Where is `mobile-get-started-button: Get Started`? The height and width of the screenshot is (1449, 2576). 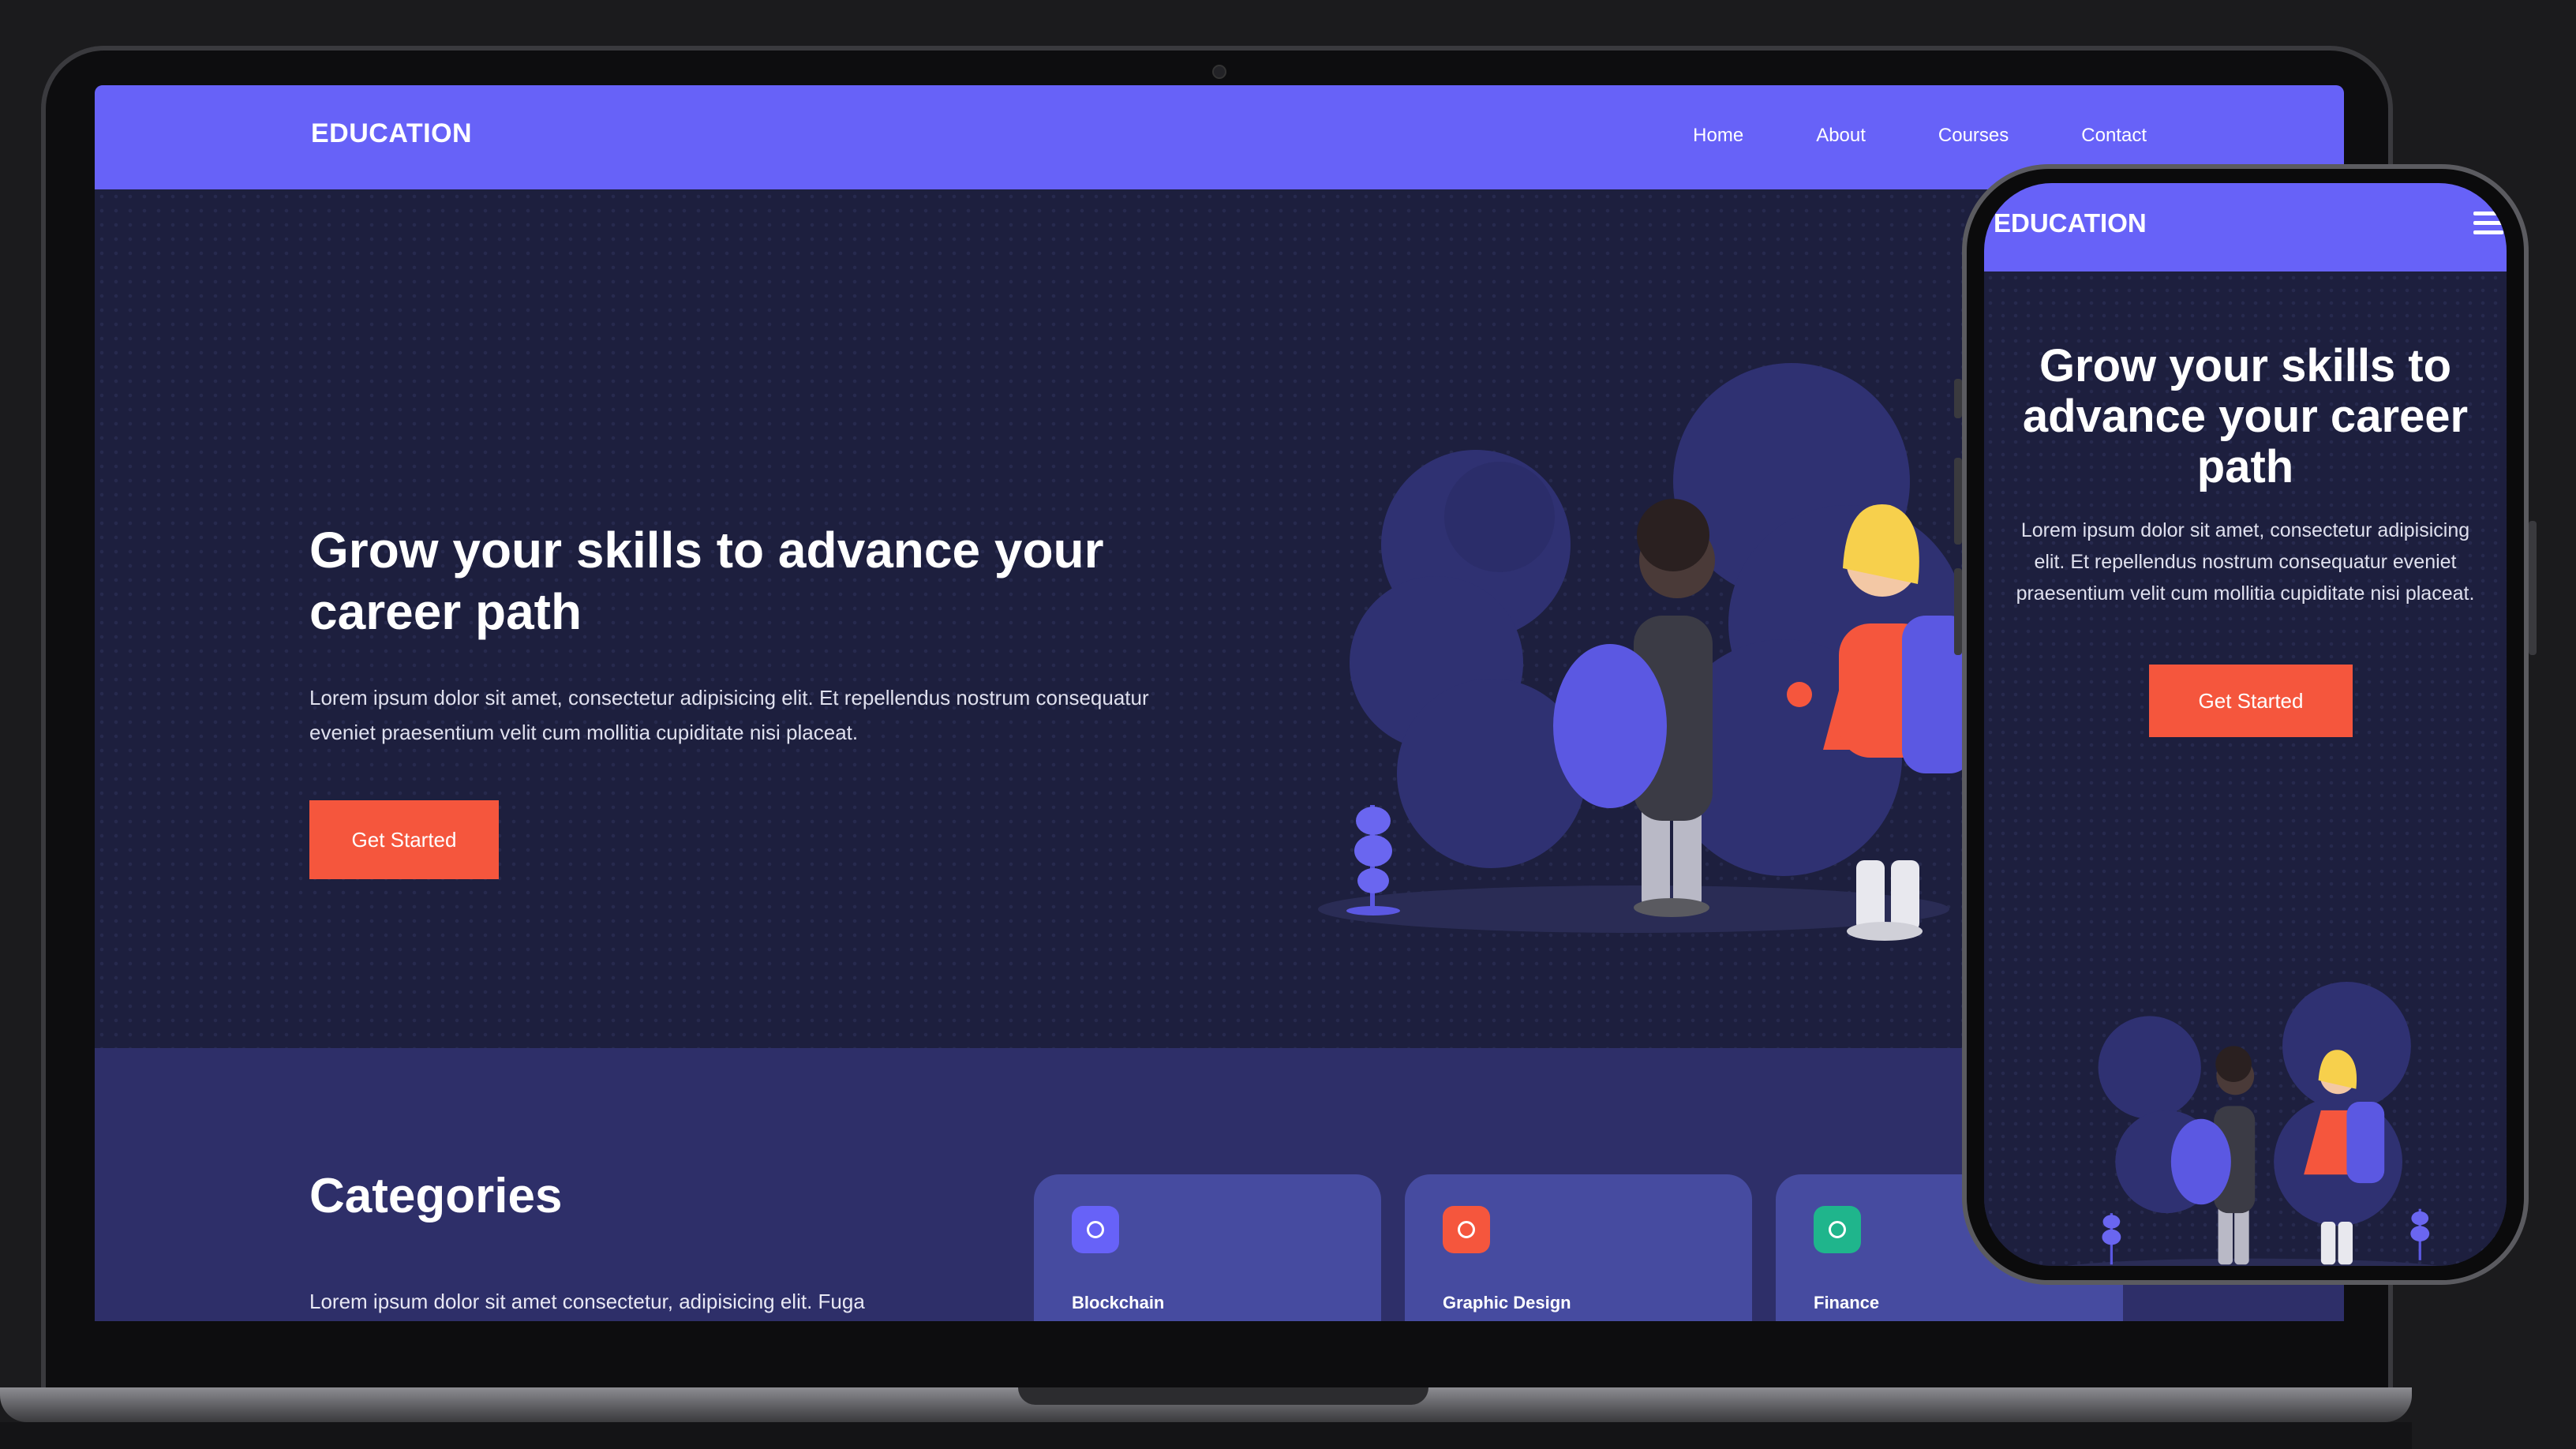
mobile-get-started-button: Get Started is located at coordinates (2251, 701).